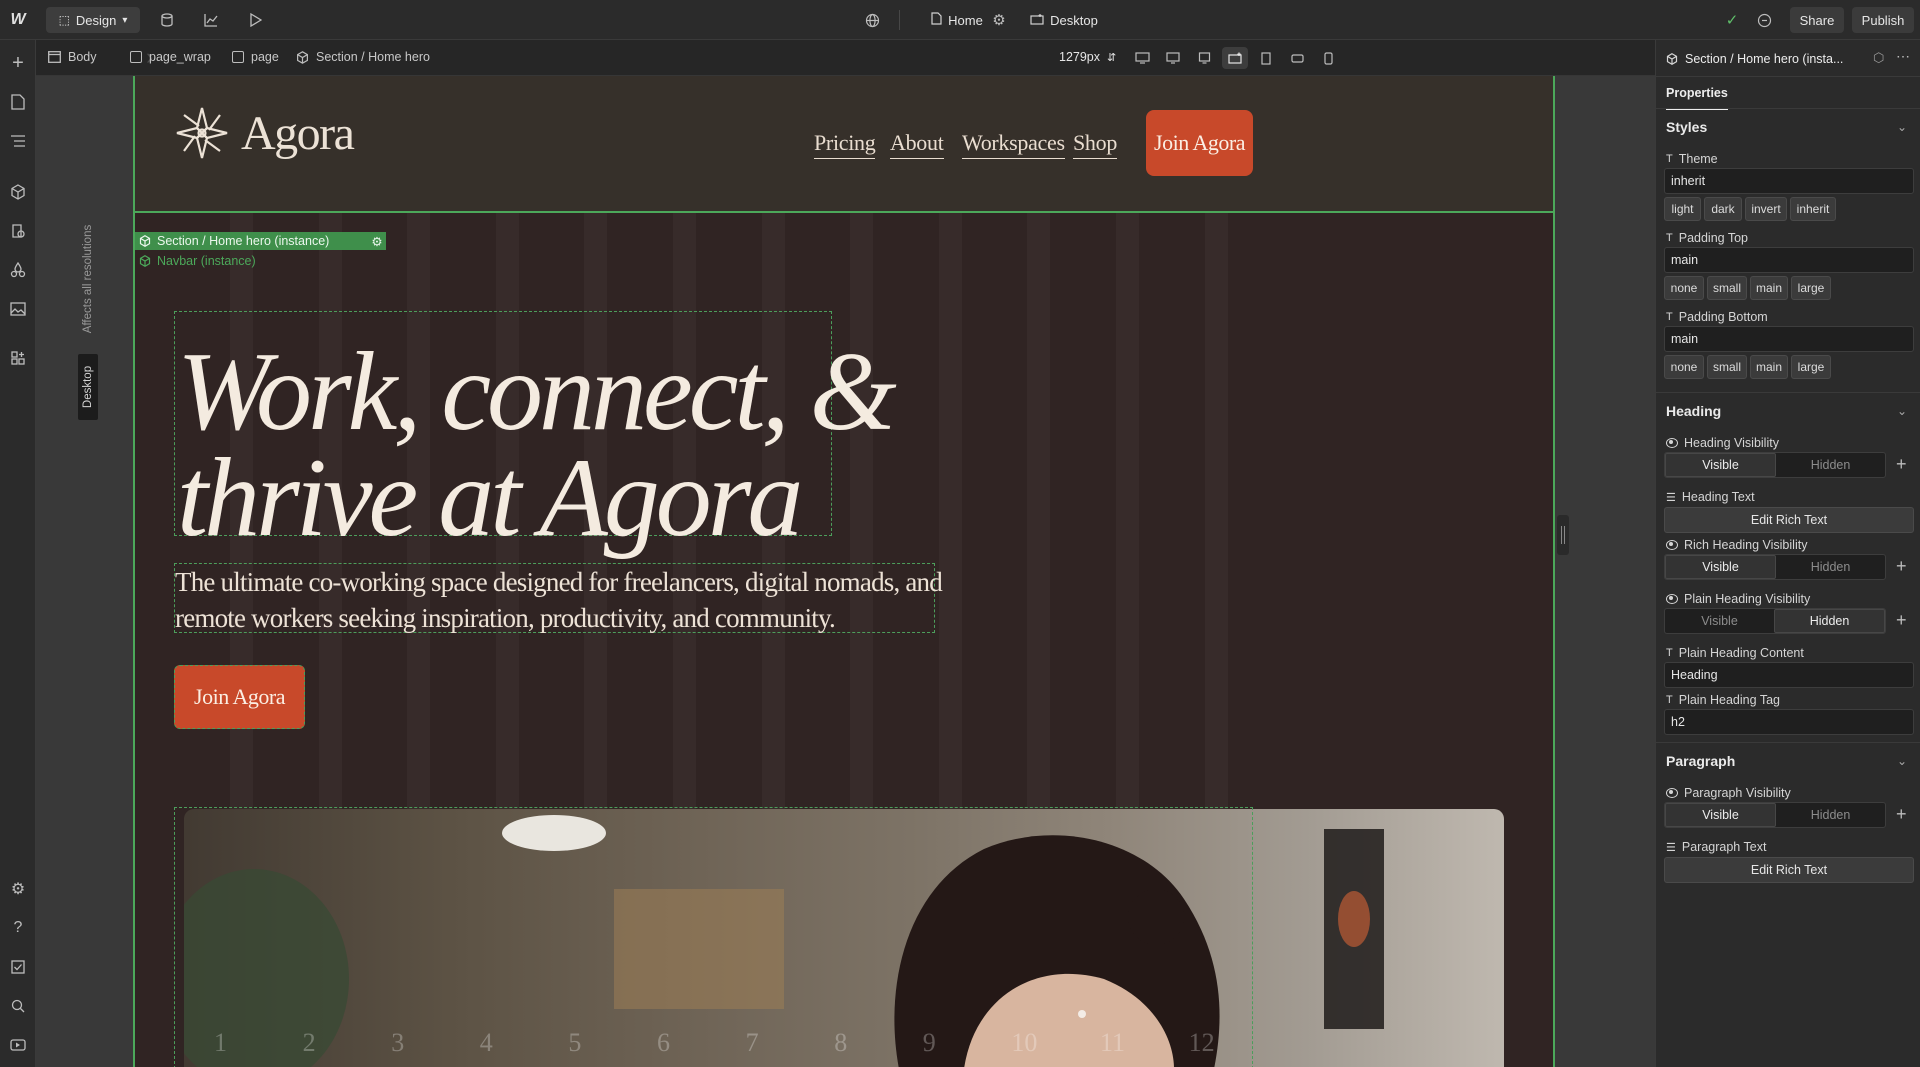 This screenshot has height=1067, width=1920. Describe the element at coordinates (1686, 127) in the screenshot. I see `styles-section-heading: Styles` at that location.